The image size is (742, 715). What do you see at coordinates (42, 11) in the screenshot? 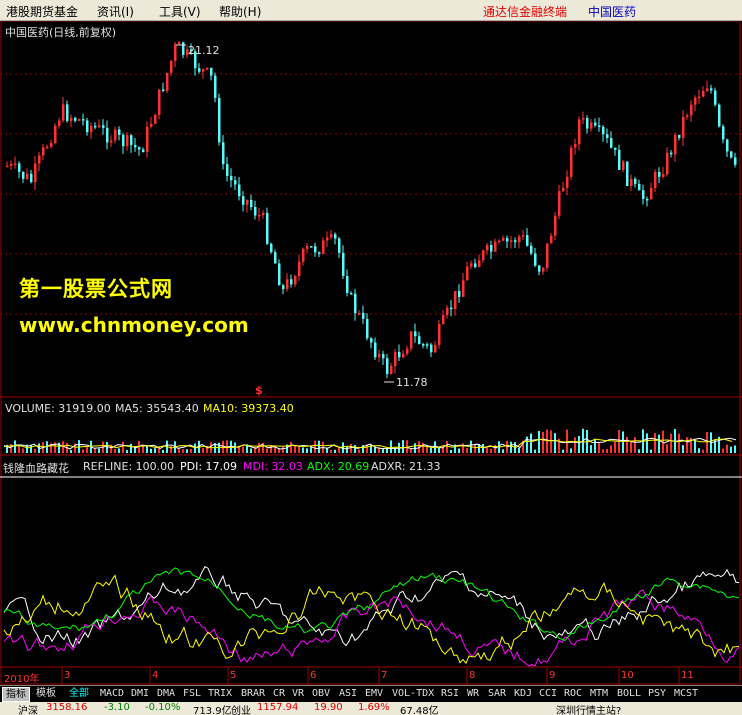
I see `menu-funds: 港股期货基金` at bounding box center [42, 11].